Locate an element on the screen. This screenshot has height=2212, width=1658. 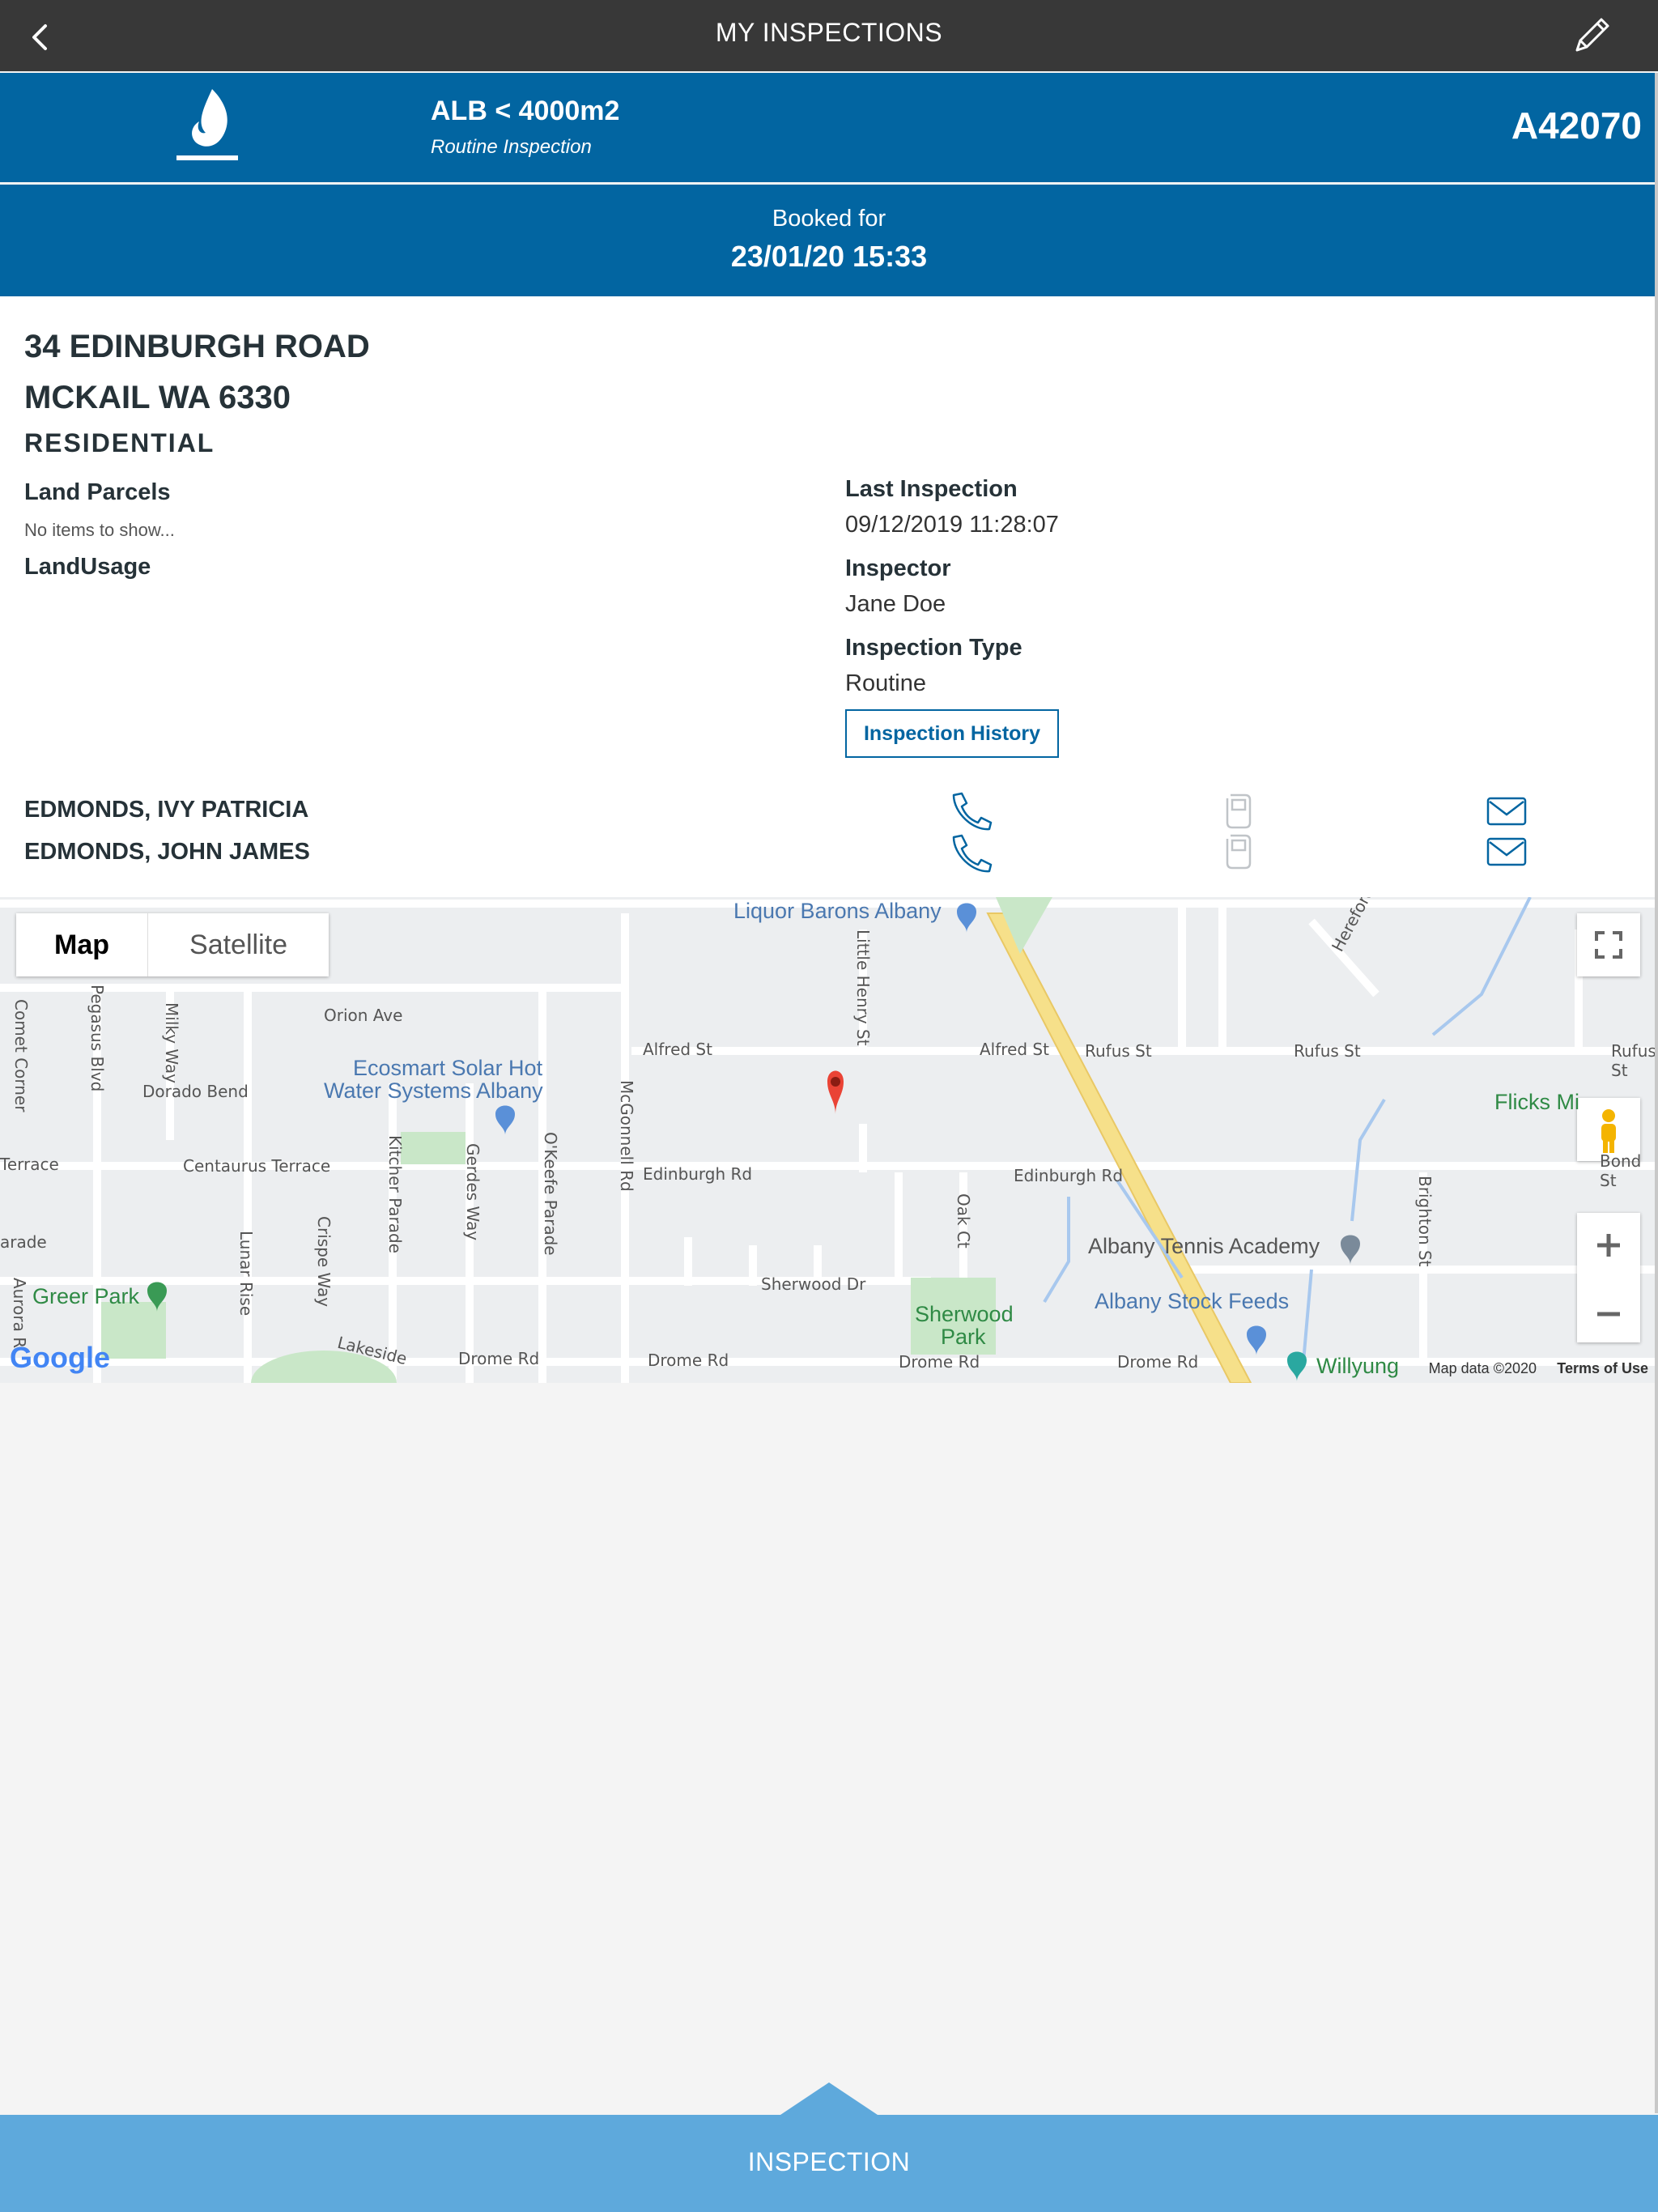
google-logo: Google is located at coordinates (60, 1358).